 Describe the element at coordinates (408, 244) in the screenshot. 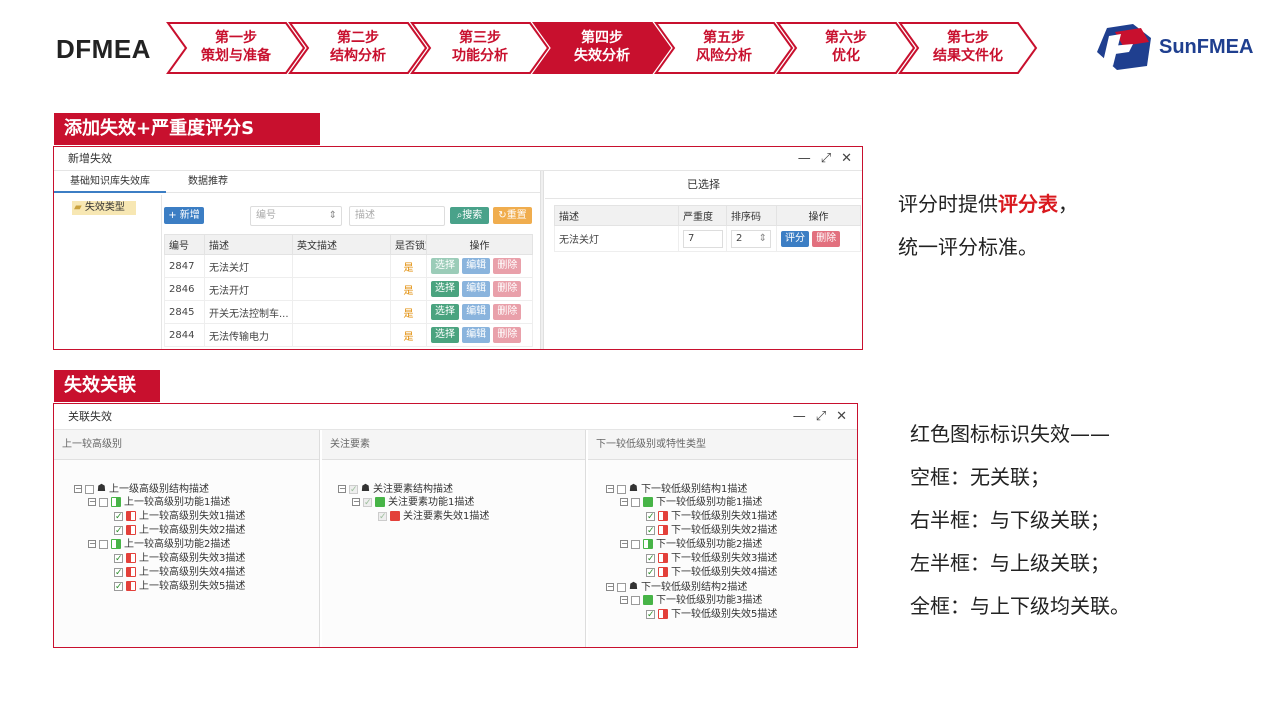

I see `col-locked: 是否锁定` at that location.